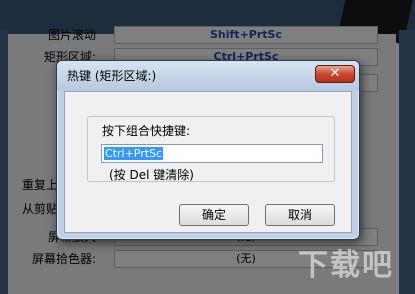  I want to click on dialog-titlebar: 热键 (矩形区域:) ✕, so click(208, 76).